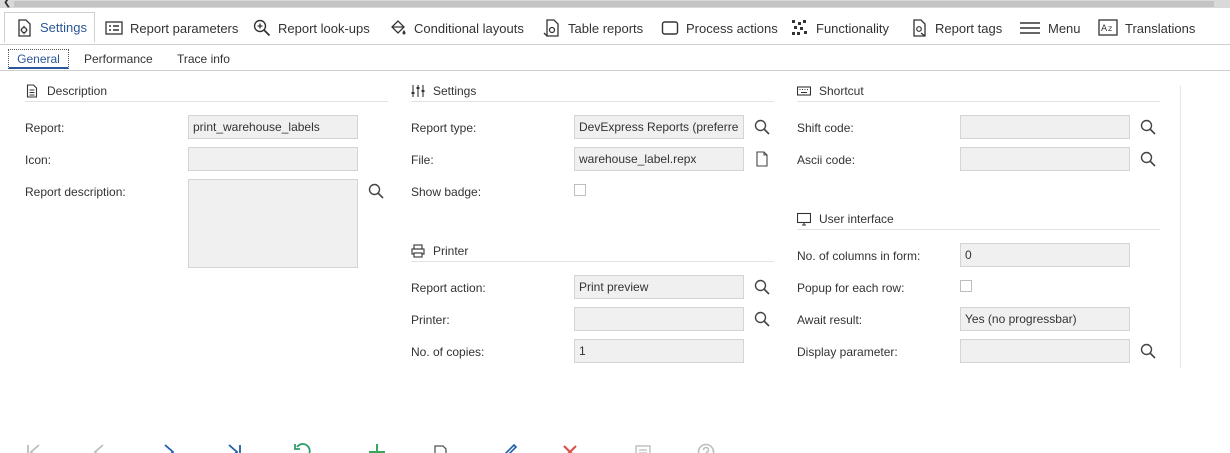  Describe the element at coordinates (34, 448) in the screenshot. I see `first-record-icon` at that location.